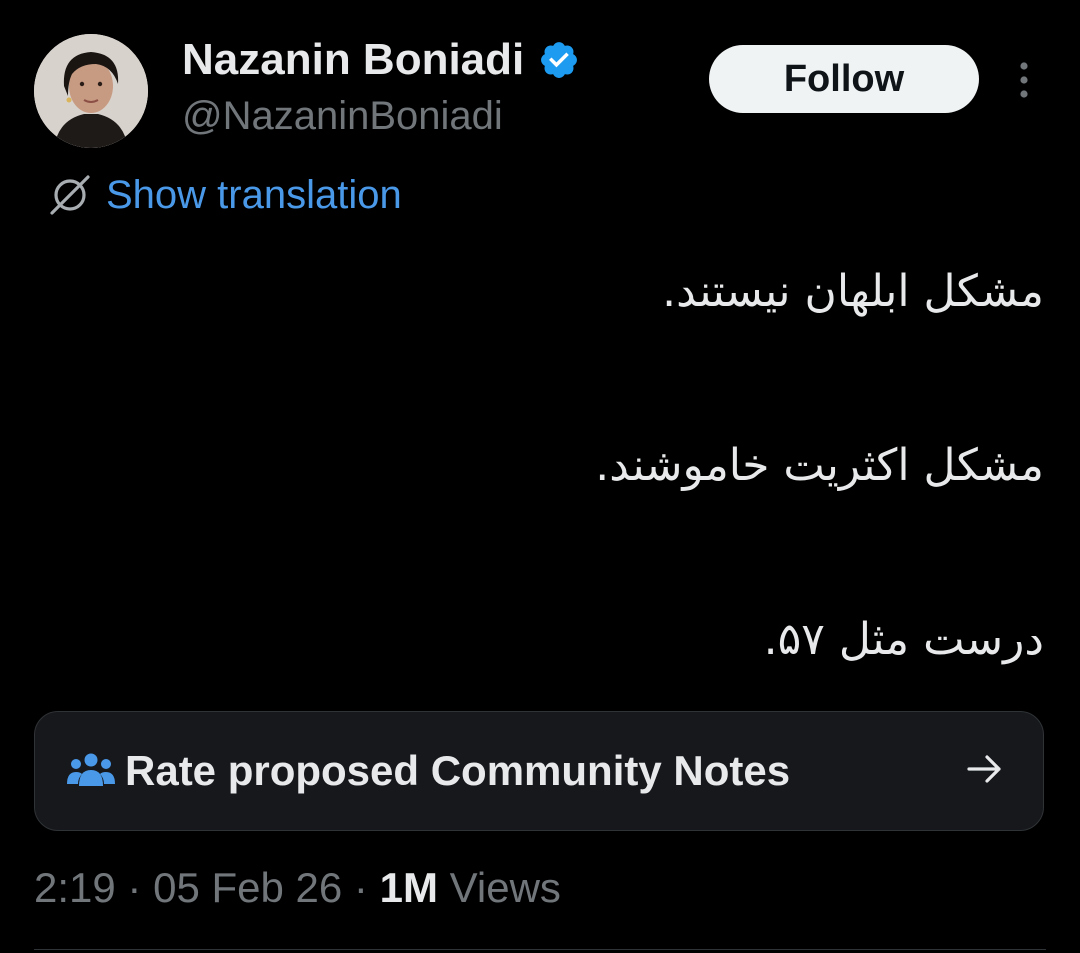  What do you see at coordinates (342, 116) in the screenshot?
I see `user-handle: @NazaninBoniadi` at bounding box center [342, 116].